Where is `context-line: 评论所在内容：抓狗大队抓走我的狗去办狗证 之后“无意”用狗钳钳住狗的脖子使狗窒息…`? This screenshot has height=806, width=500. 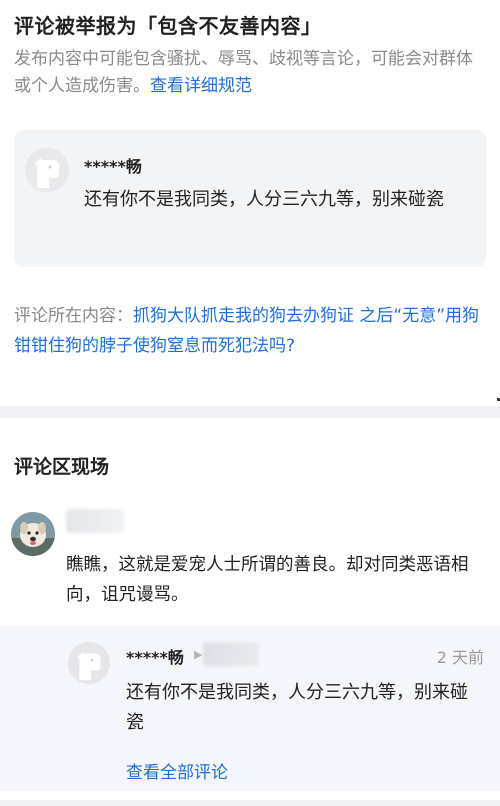
context-line: 评论所在内容：抓狗大队抓走我的狗去办狗证 之后“无意”用狗钳钳住狗的脖子使狗窒息… is located at coordinates (250, 331).